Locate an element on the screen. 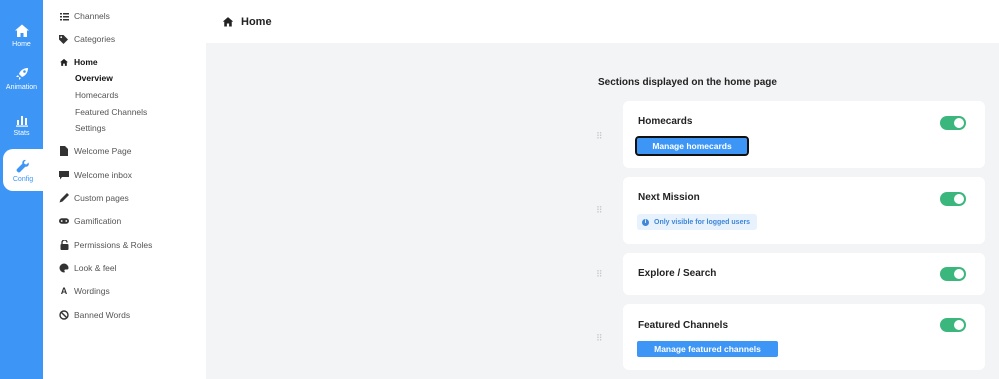  rocket-icon is located at coordinates (21, 73).